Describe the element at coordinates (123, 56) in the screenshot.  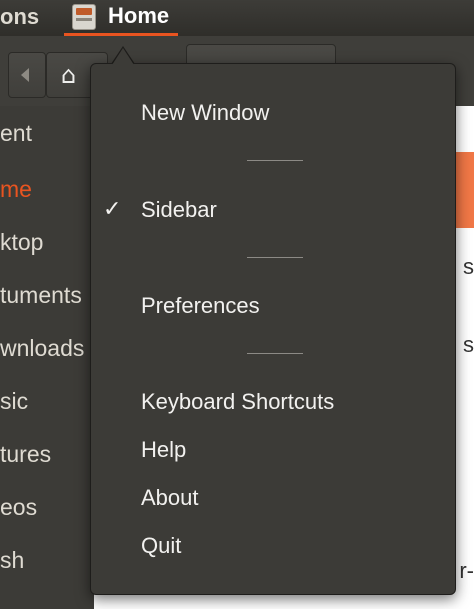
I see `menu-pointer-arrow-fill` at that location.